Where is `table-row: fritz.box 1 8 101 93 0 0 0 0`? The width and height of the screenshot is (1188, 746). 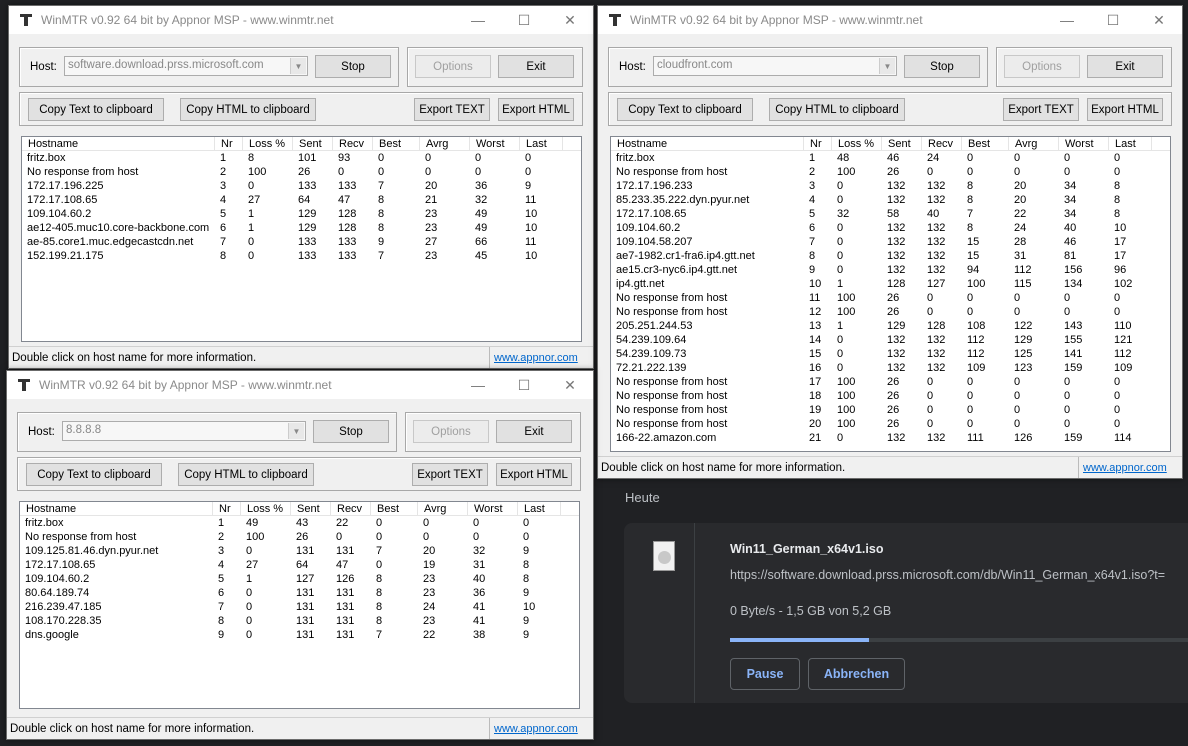
table-row: fritz.box 1 8 101 93 0 0 0 0 is located at coordinates (301, 158).